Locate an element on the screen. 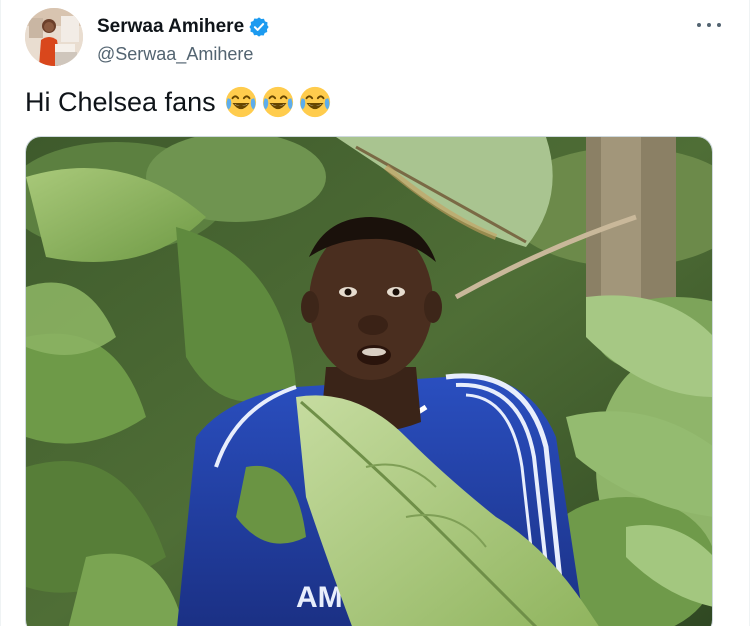 The height and width of the screenshot is (626, 750). name-row: Serwaa Amihere is located at coordinates (183, 27).